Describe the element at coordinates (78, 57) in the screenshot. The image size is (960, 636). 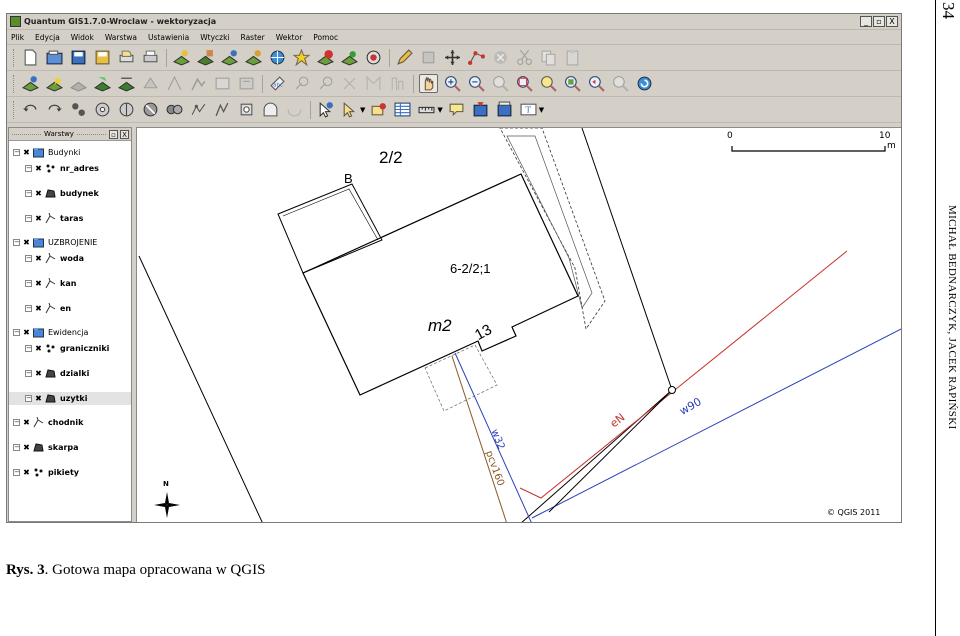
I see `save-project-icon` at that location.